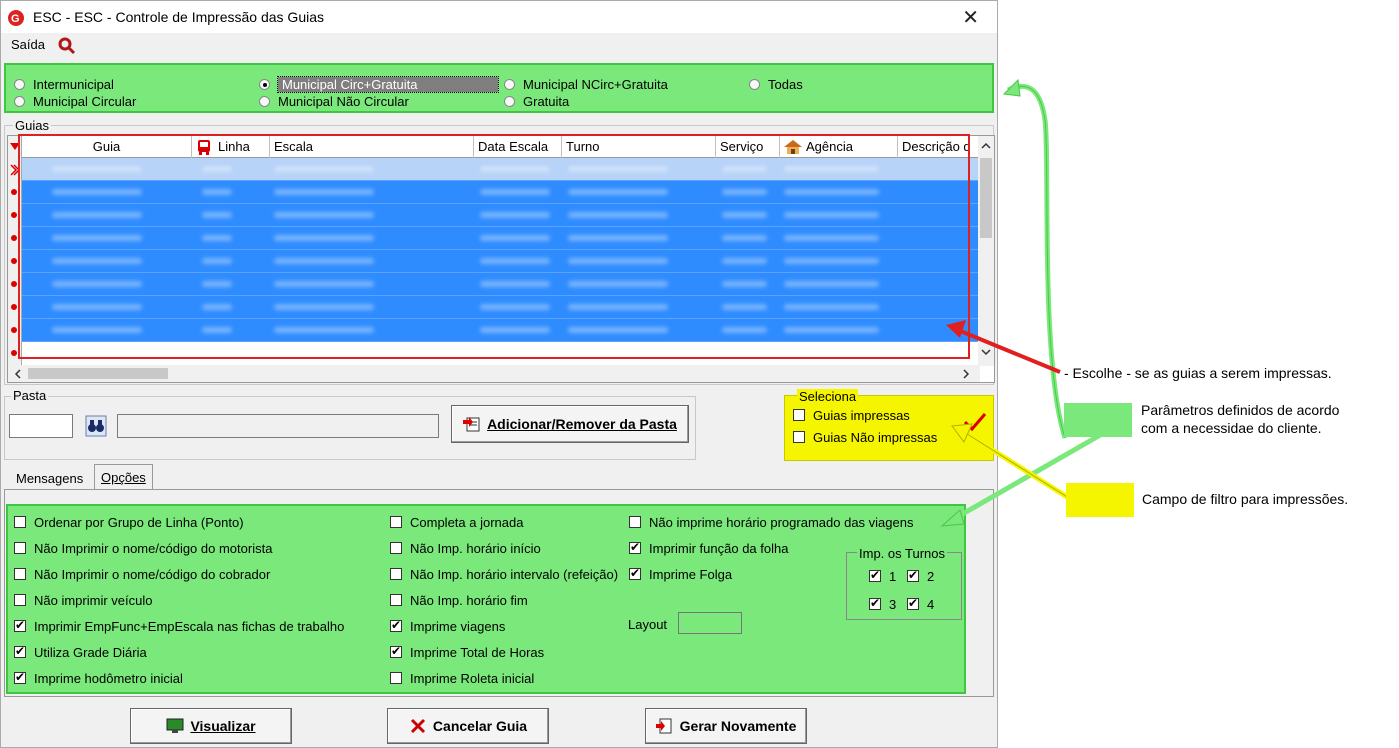 The width and height of the screenshot is (1399, 748). What do you see at coordinates (708, 548) in the screenshot?
I see `option-imprimir-funcao-folha: Imprimir função da folha` at bounding box center [708, 548].